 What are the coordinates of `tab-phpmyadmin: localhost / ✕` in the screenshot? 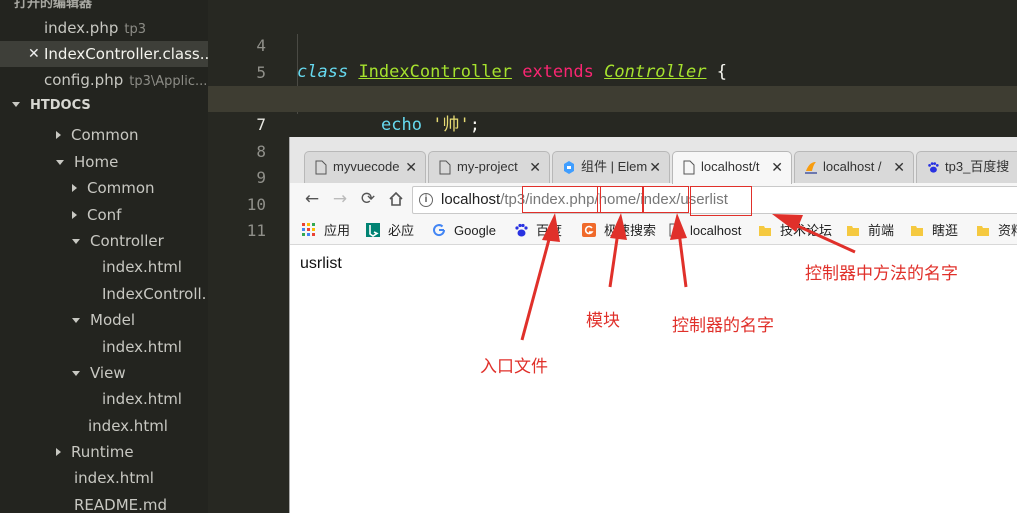 It's located at (854, 167).